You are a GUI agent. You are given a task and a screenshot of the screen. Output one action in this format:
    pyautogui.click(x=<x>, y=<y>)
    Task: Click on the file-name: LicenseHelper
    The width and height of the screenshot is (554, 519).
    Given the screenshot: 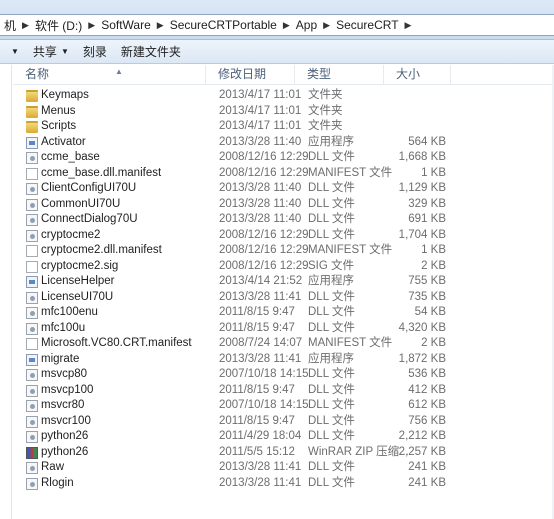 What is the action you would take?
    pyautogui.click(x=78, y=281)
    